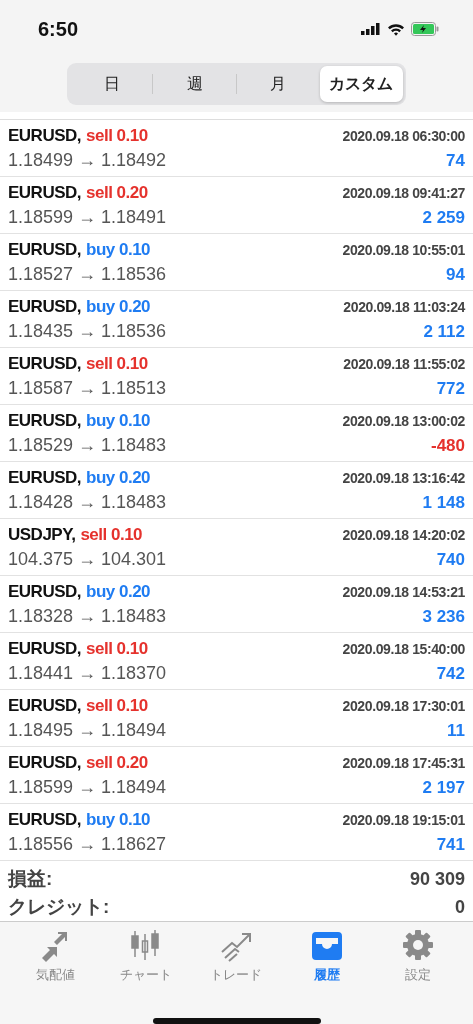  Describe the element at coordinates (87, 559) in the screenshot. I see `price-change: 104.375 → 104.301` at that location.